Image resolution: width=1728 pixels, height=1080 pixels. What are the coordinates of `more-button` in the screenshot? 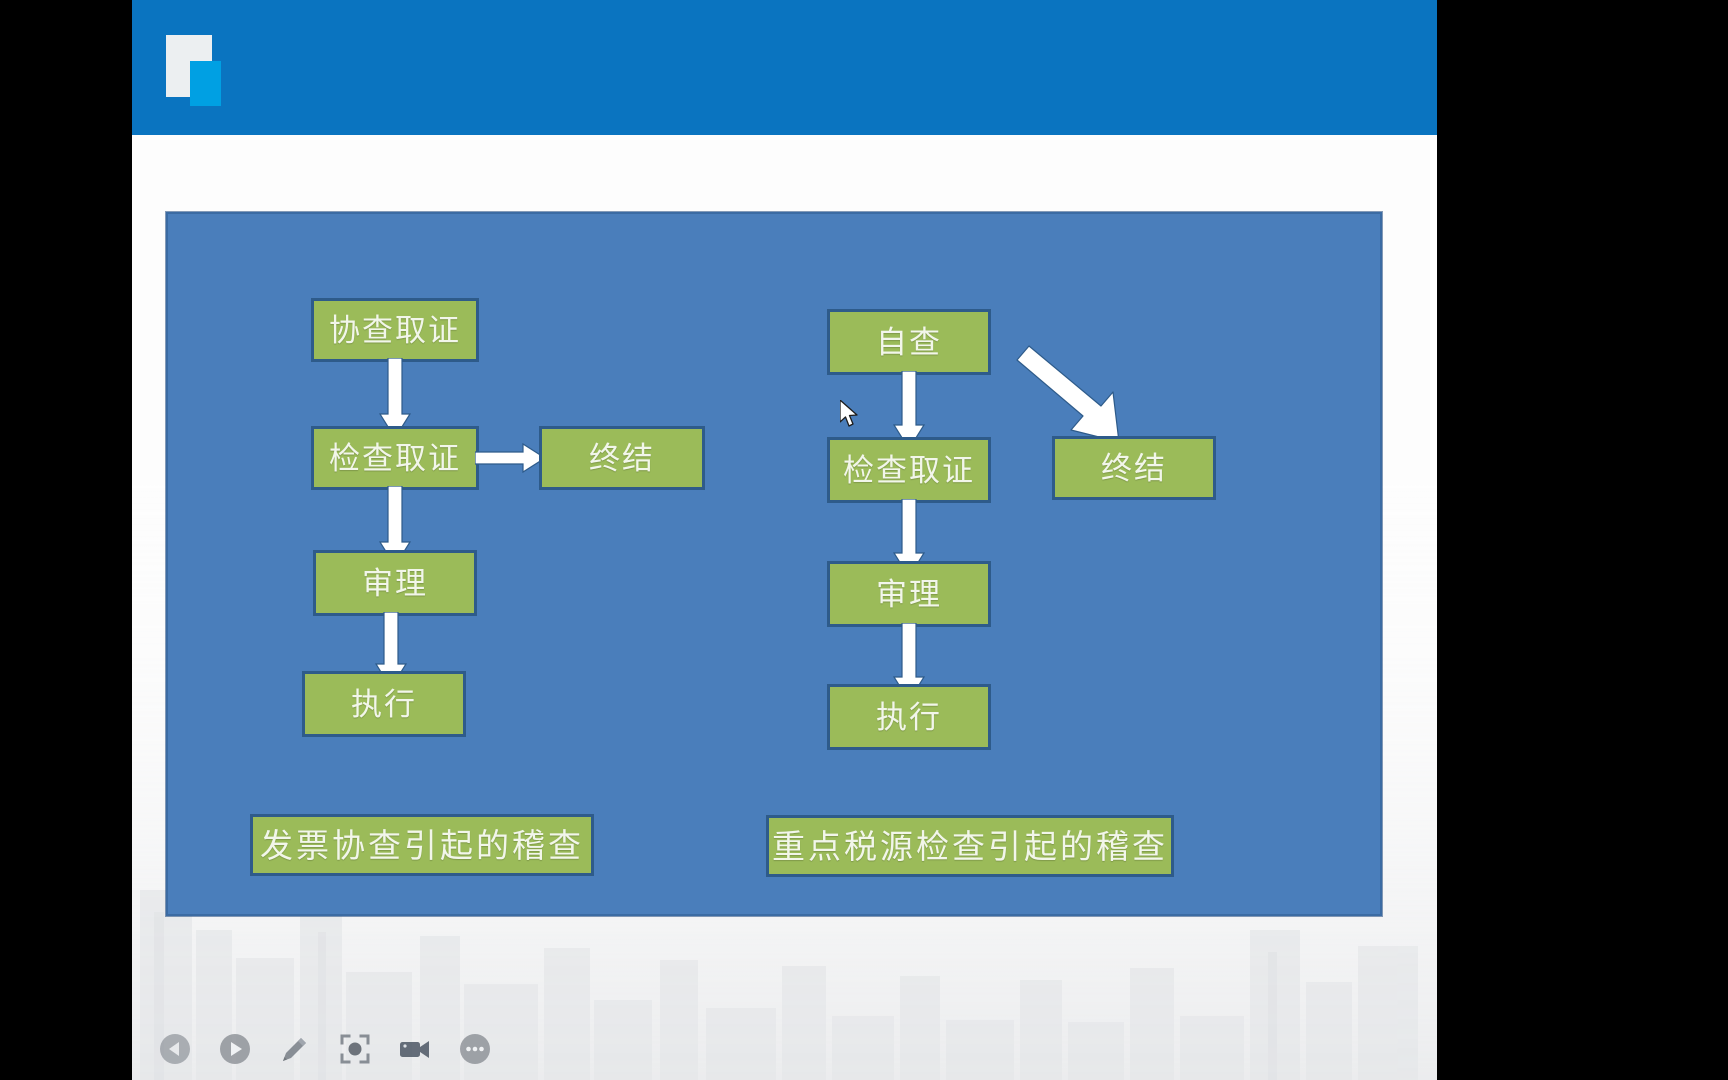 It's located at (475, 1049).